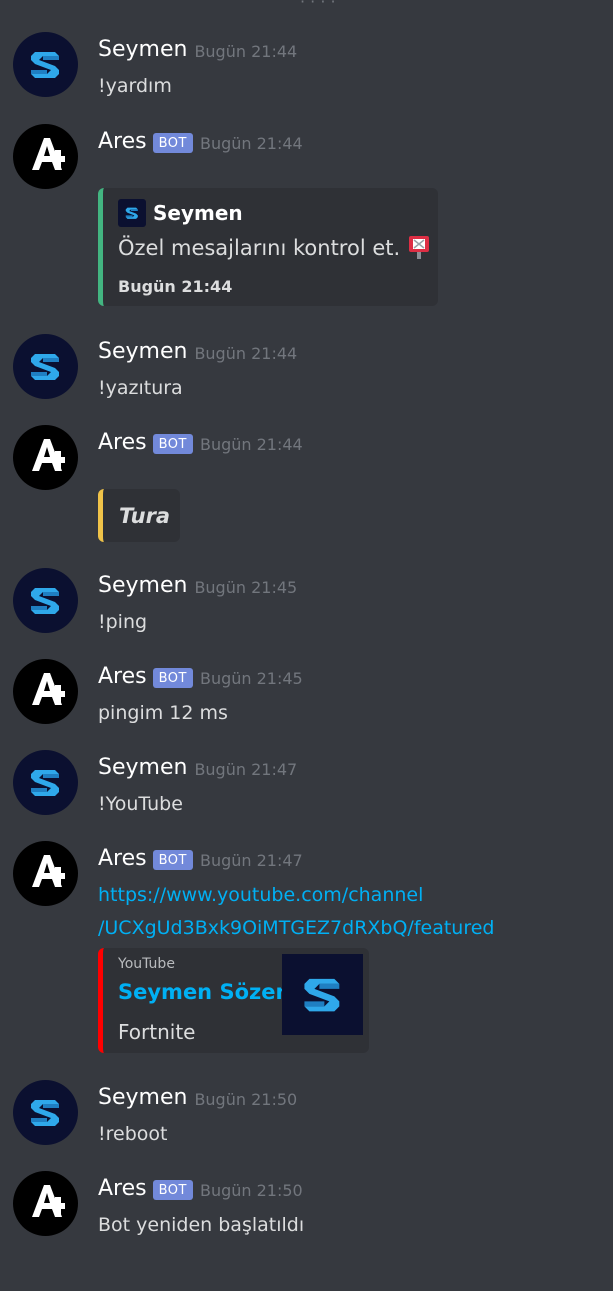  What do you see at coordinates (175, 286) in the screenshot?
I see `embed-footer: Bugün 21:44` at bounding box center [175, 286].